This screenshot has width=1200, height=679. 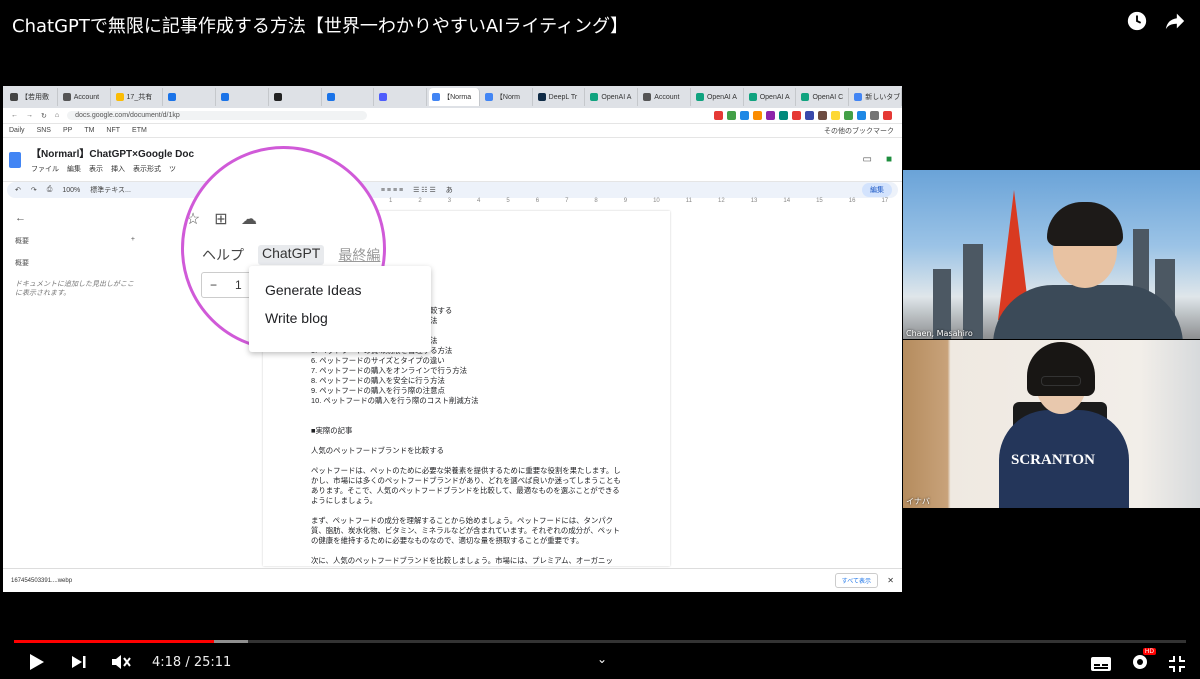 I want to click on close-icon: ✕, so click(x=890, y=580).